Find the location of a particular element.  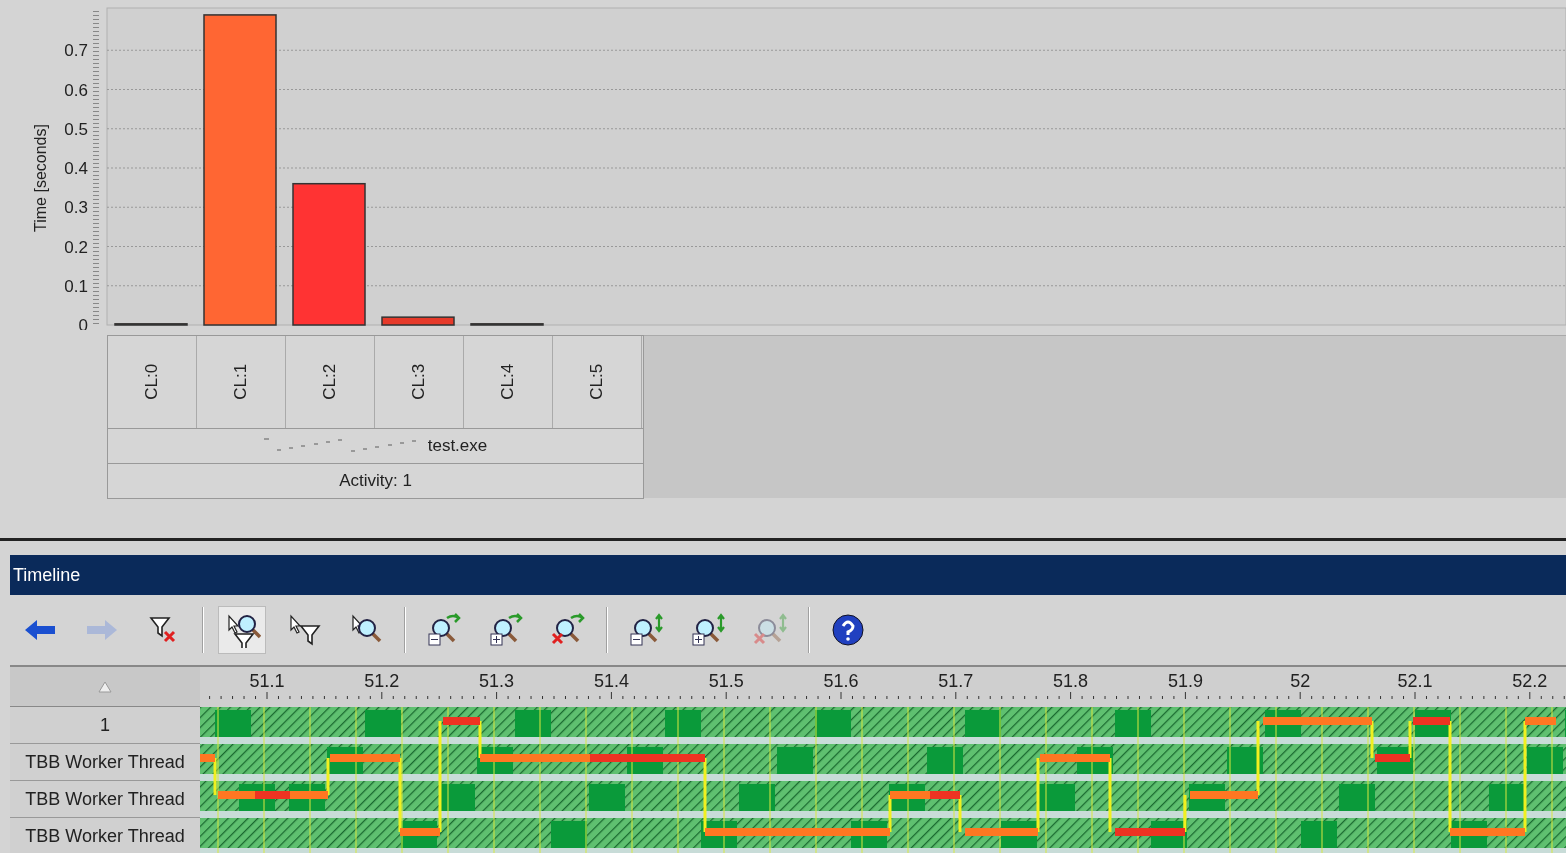

y-tick-label: 0.3 is located at coordinates (76, 208).